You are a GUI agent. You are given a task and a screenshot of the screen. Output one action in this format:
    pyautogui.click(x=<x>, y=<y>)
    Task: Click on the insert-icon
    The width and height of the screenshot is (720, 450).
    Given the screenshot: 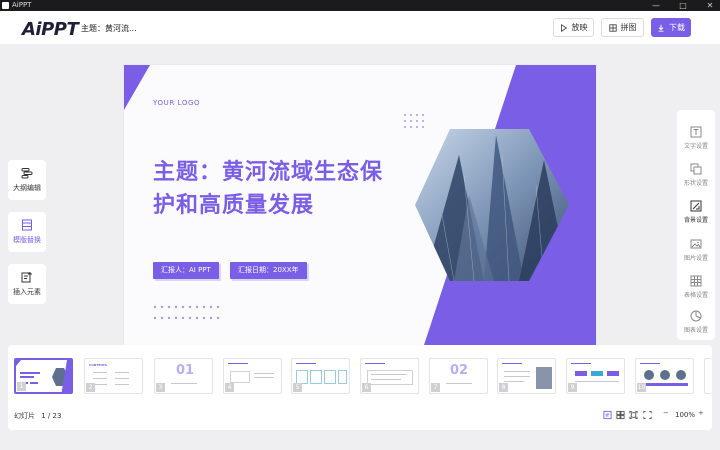 What is the action you would take?
    pyautogui.click(x=26, y=277)
    